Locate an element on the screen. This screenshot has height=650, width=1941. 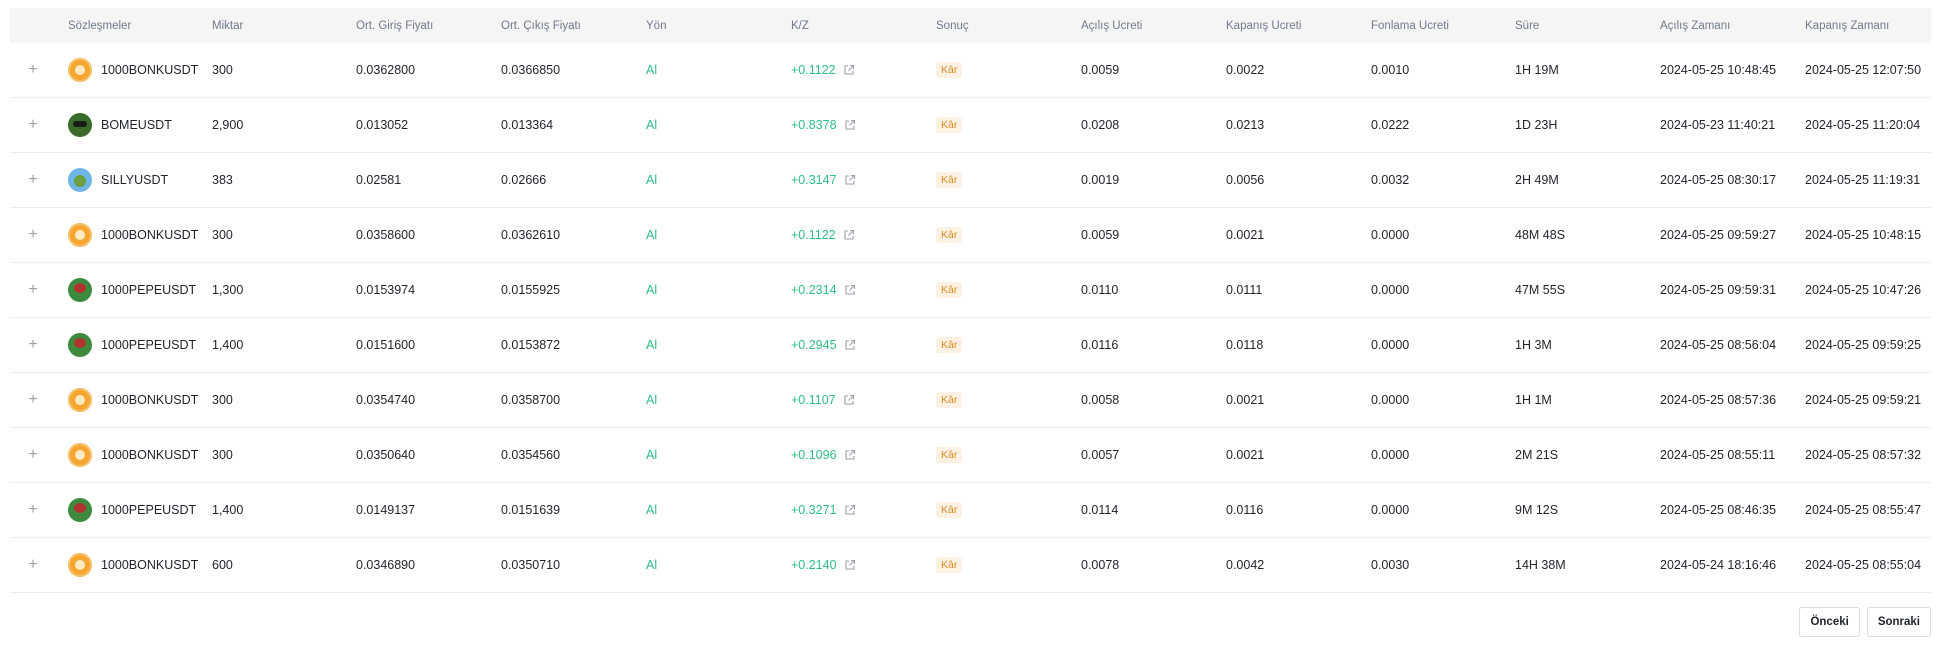
exit-price-cell: 0.0151639 is located at coordinates (531, 510).